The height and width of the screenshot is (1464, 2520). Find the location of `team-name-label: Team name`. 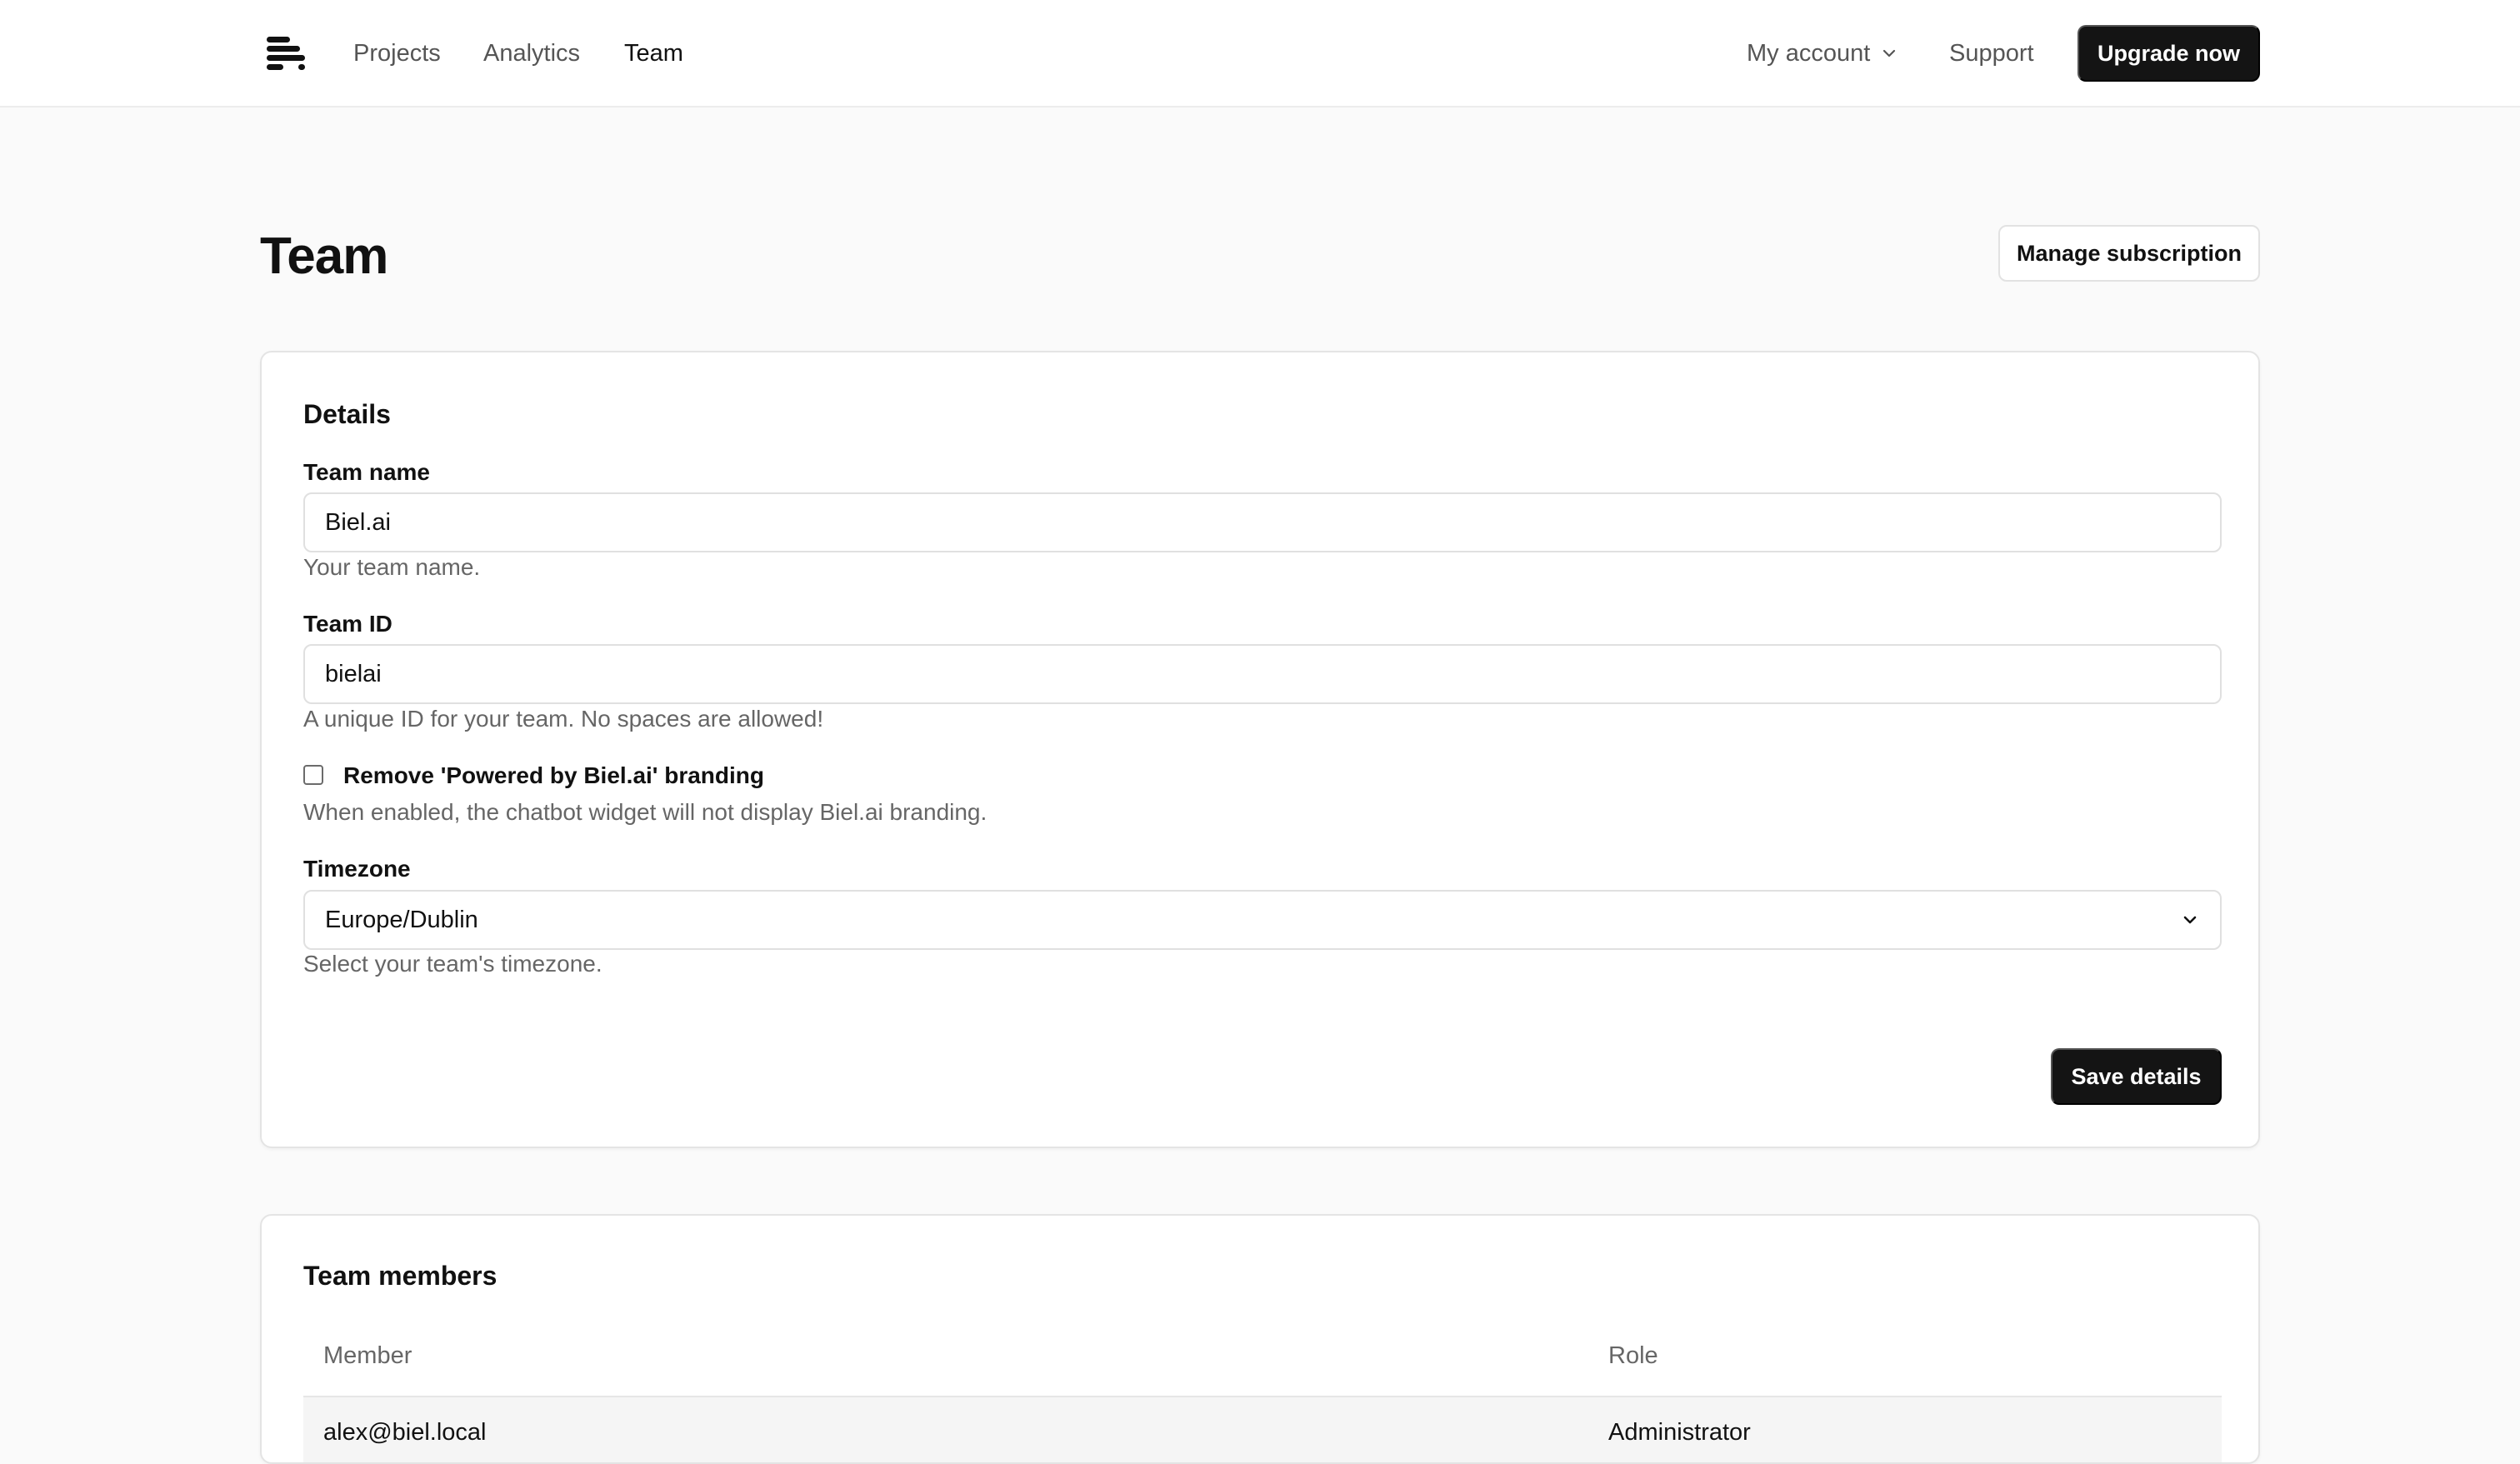

team-name-label: Team name is located at coordinates (366, 472).